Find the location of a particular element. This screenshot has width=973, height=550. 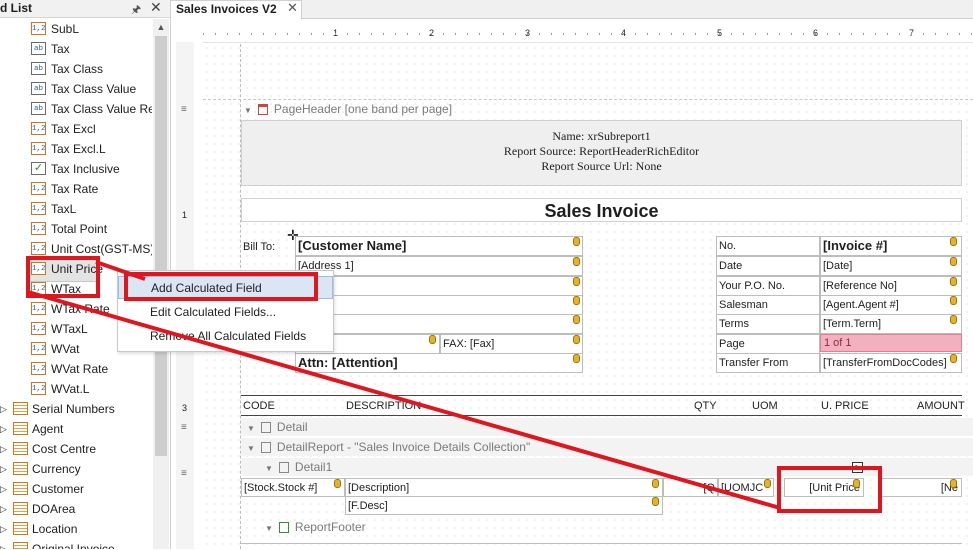

field-list-group-label: Original Invoice is located at coordinates (73, 545).